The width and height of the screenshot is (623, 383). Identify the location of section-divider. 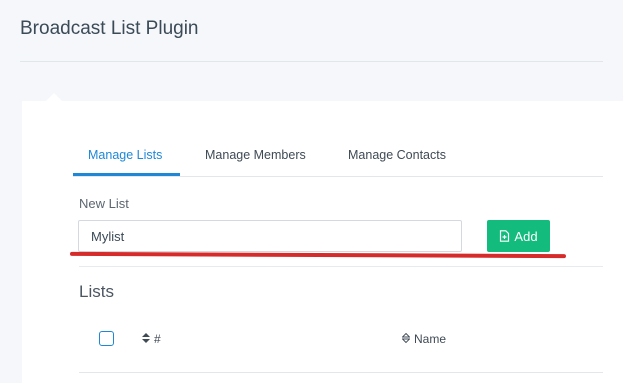
(341, 266).